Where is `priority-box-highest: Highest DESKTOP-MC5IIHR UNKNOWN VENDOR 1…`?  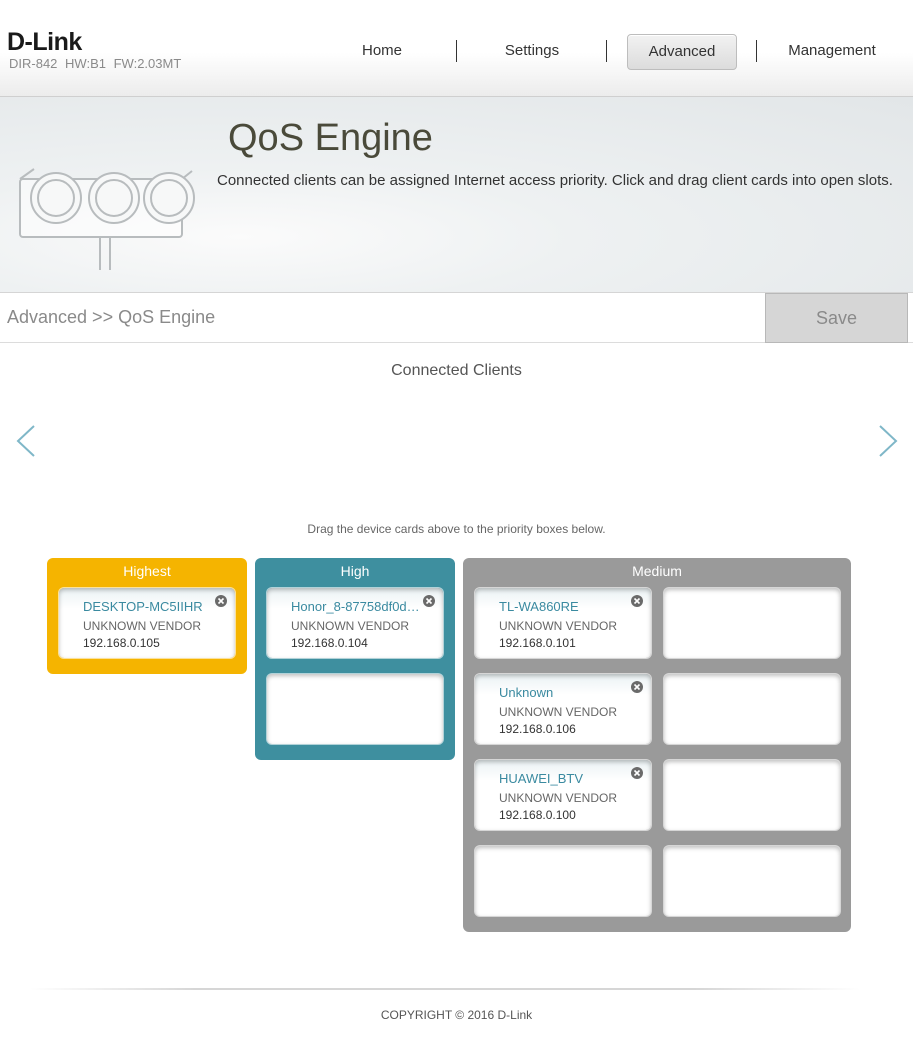 priority-box-highest: Highest DESKTOP-MC5IIHR UNKNOWN VENDOR 1… is located at coordinates (147, 616).